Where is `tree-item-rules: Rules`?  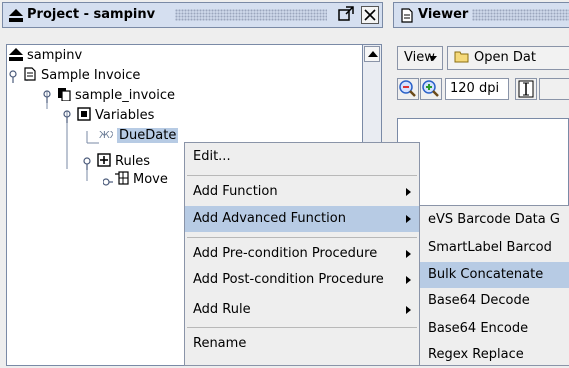
tree-item-rules: Rules is located at coordinates (123, 162).